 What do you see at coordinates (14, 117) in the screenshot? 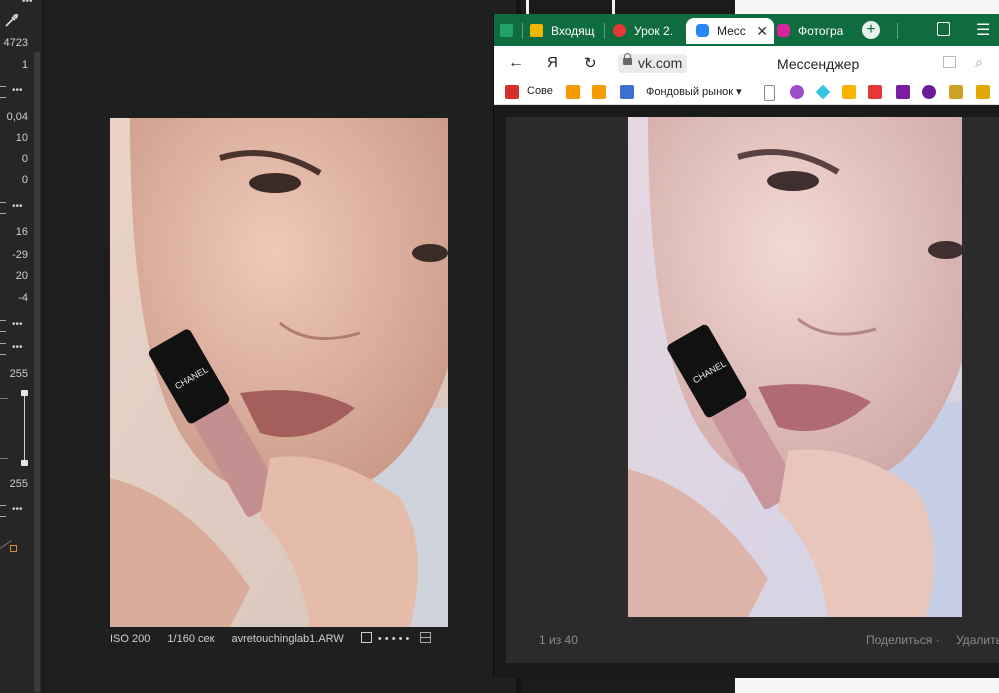
I see `value-field: 0,04` at bounding box center [14, 117].